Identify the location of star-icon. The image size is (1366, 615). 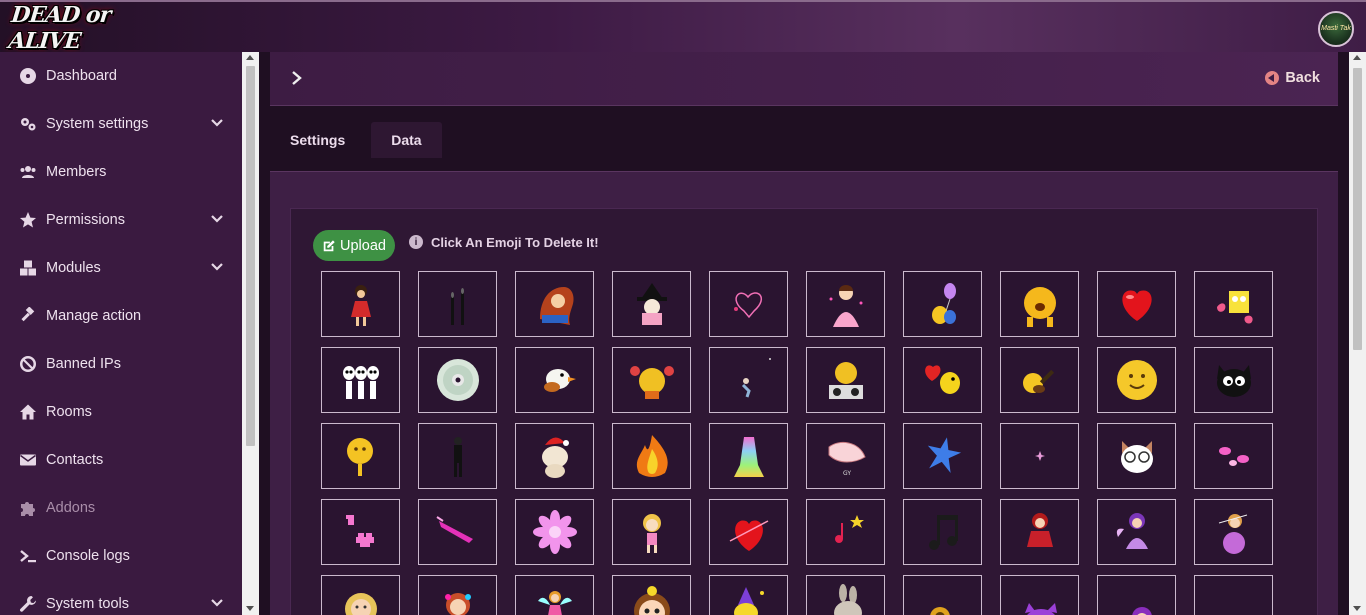
(28, 220).